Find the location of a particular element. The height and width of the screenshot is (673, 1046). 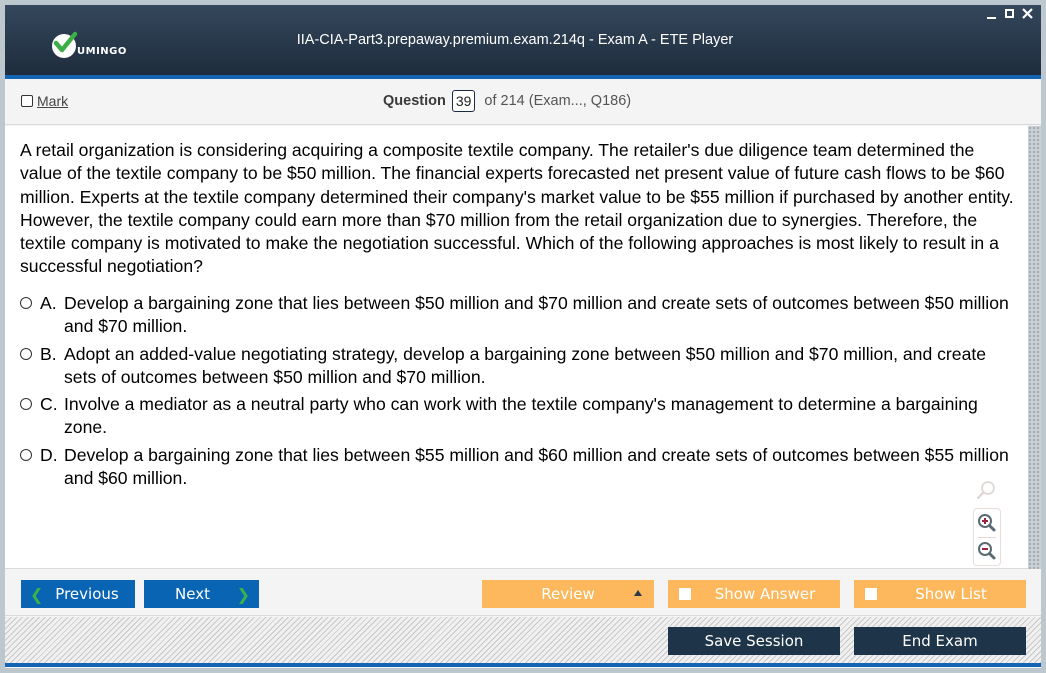

maximize-button is located at coordinates (1009, 13).